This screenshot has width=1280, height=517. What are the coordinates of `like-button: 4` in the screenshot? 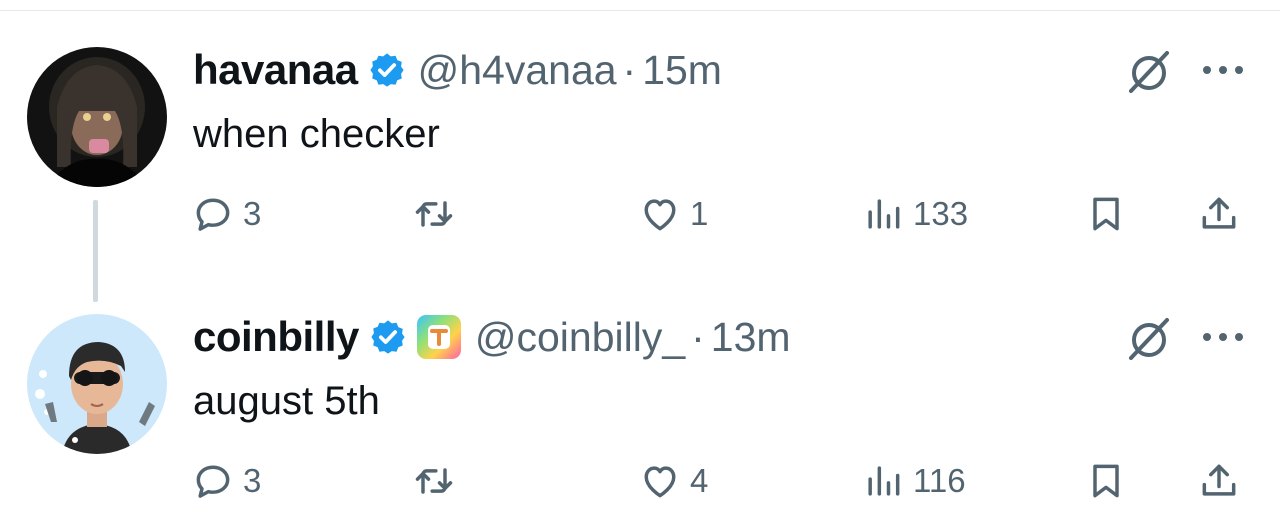 It's located at (673, 481).